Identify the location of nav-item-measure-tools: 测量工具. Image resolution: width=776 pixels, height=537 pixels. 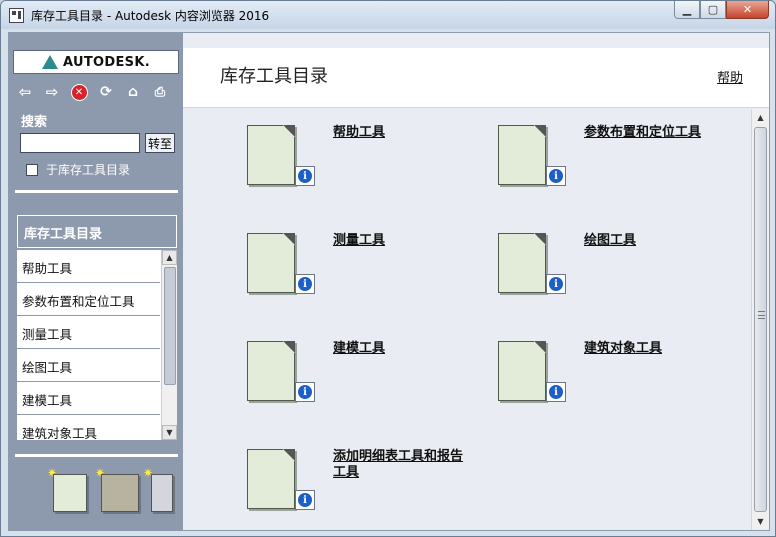
(88, 332).